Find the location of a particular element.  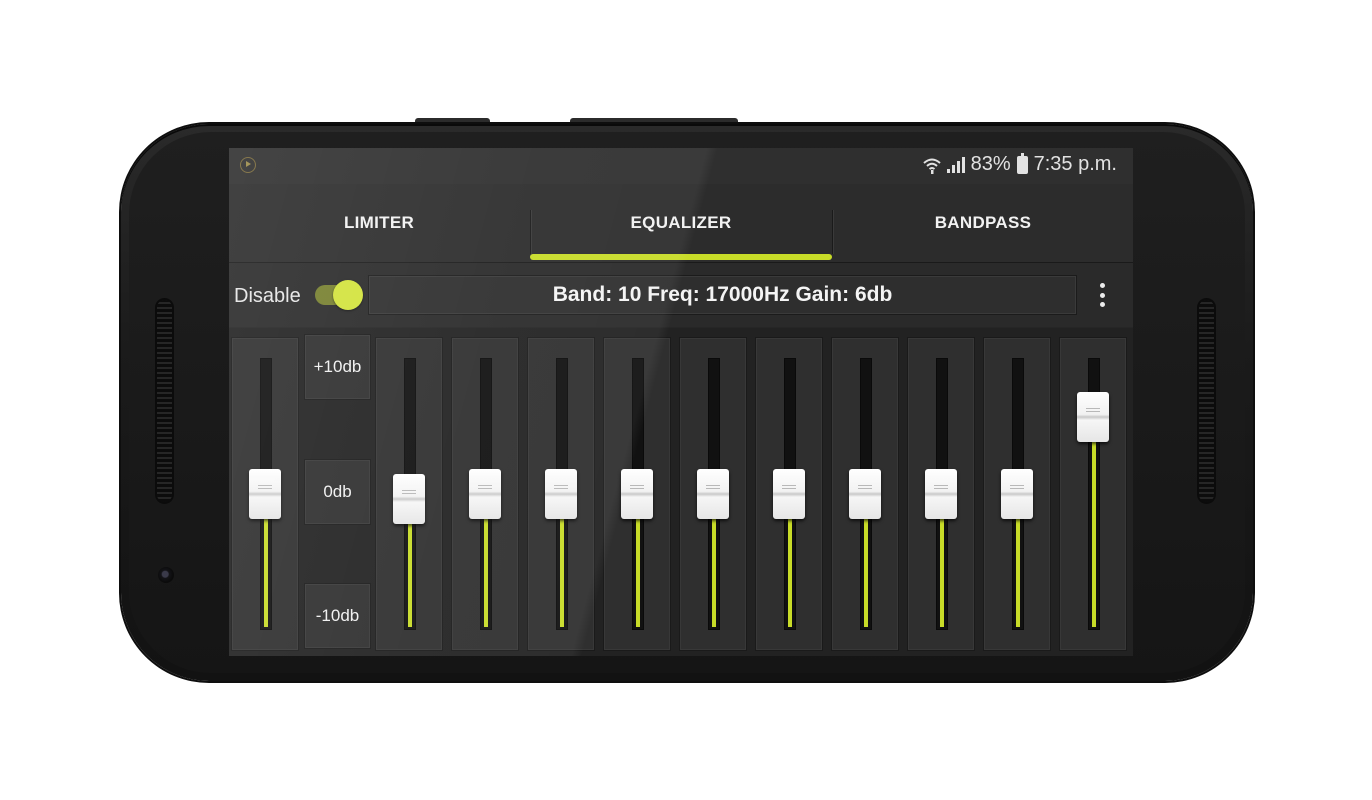

more-vert-icon is located at coordinates (1102, 295).